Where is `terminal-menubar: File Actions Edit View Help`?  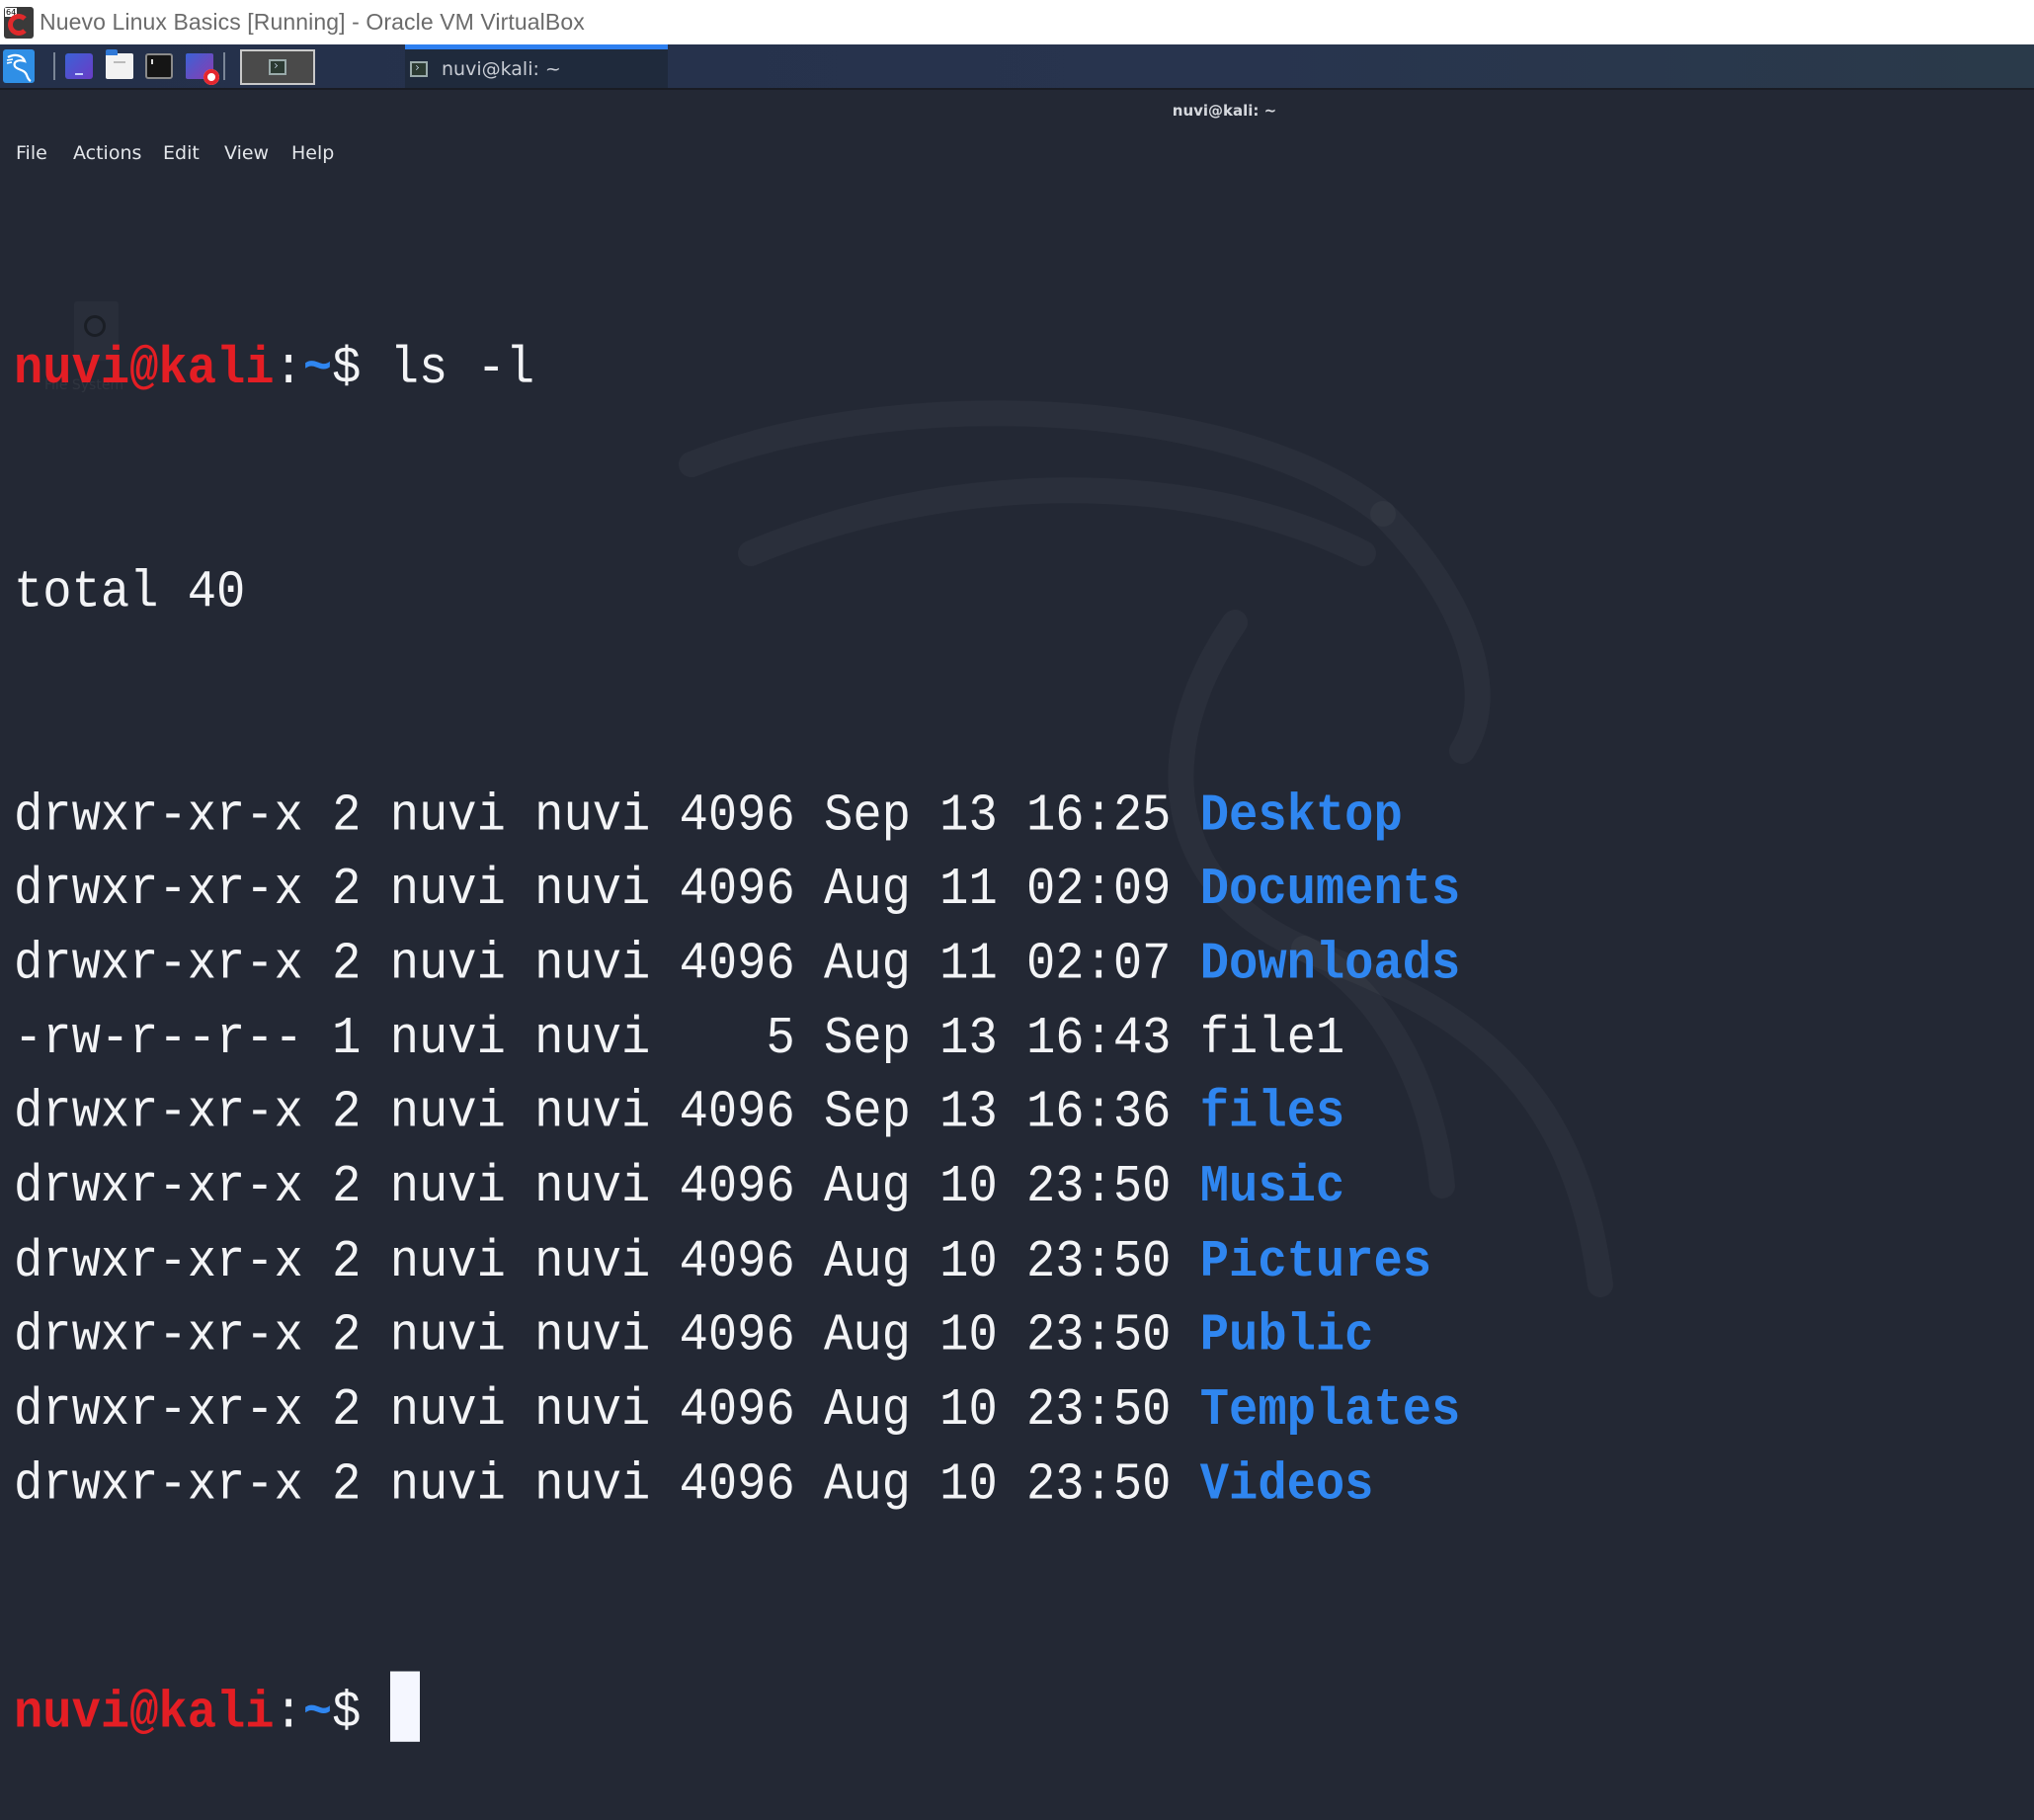
terminal-menubar: File Actions Edit View Help is located at coordinates (1017, 153).